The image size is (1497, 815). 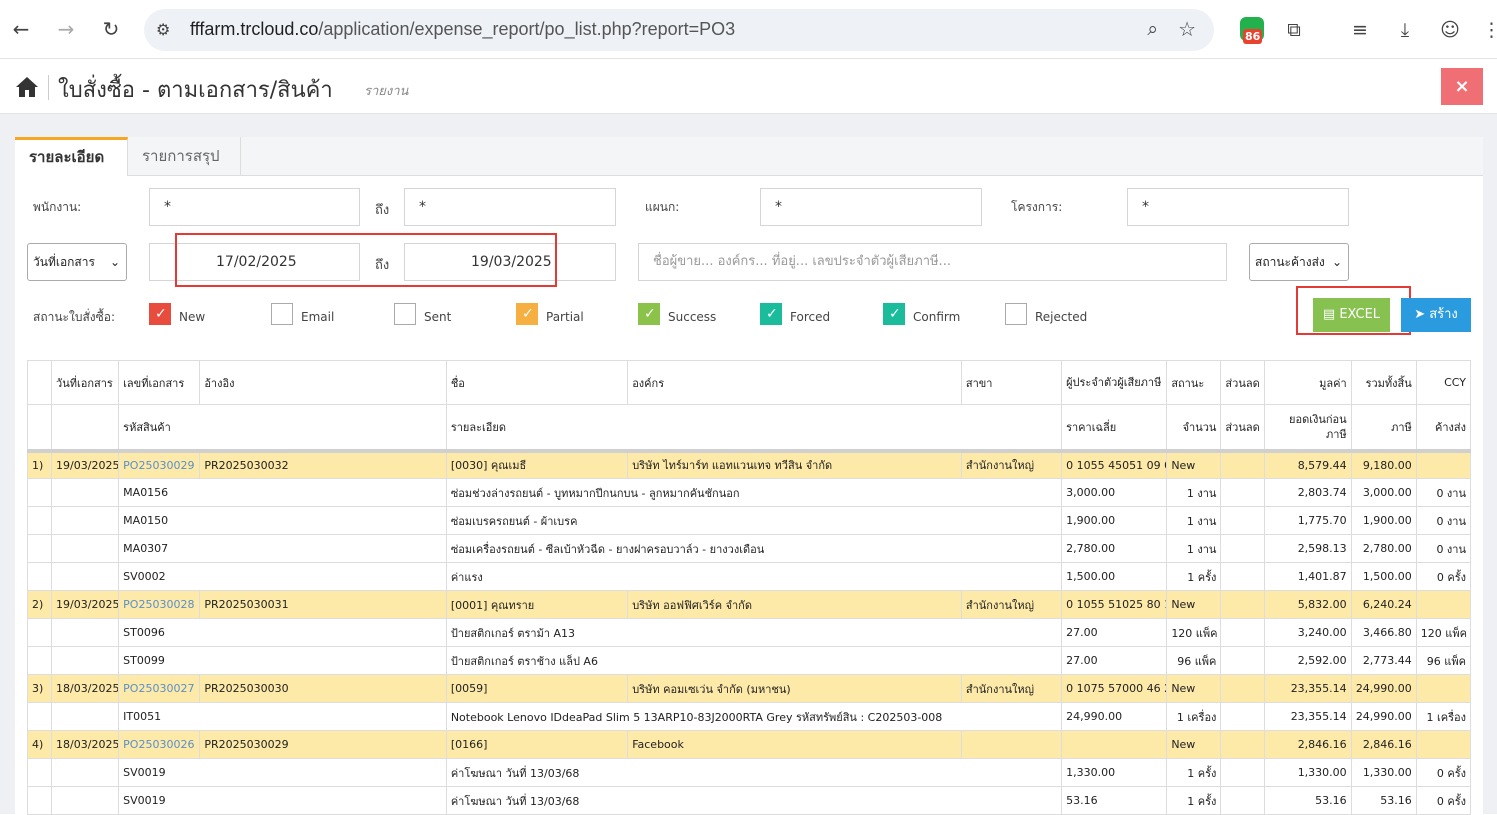 I want to click on organization: บริษัท ออฟฟิศเวิร์ค จำกัด, so click(x=794, y=604).